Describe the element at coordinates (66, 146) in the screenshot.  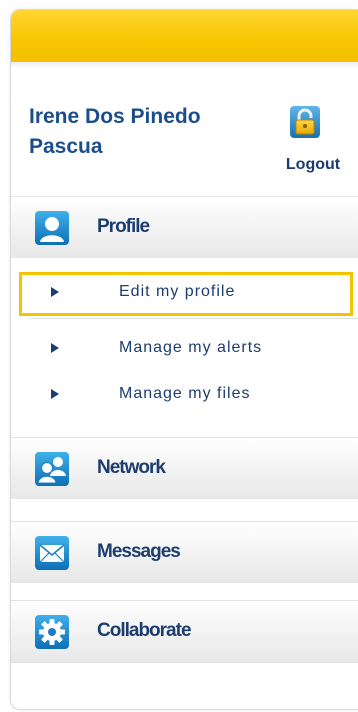
I see `user-name-line2: Pascua` at that location.